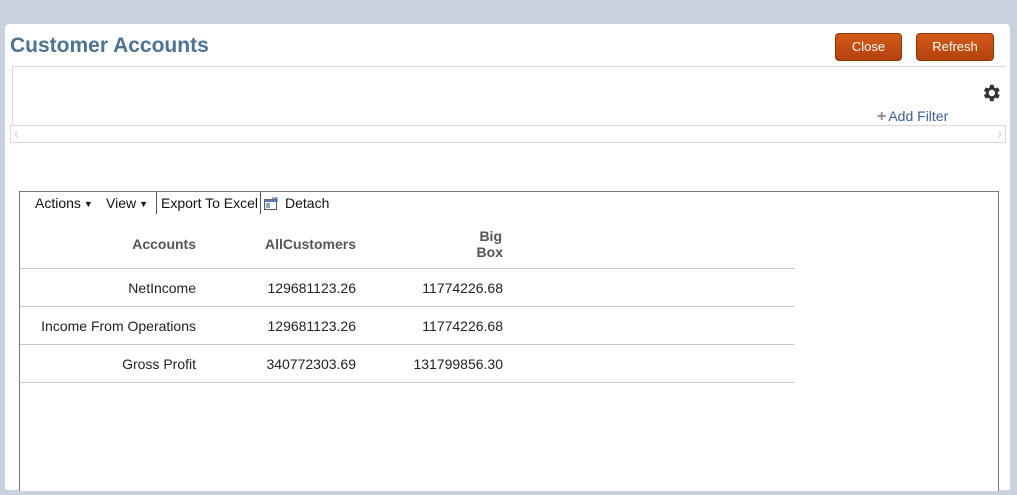 The image size is (1017, 495). Describe the element at coordinates (109, 45) in the screenshot. I see `page-title: Customer Accounts` at that location.